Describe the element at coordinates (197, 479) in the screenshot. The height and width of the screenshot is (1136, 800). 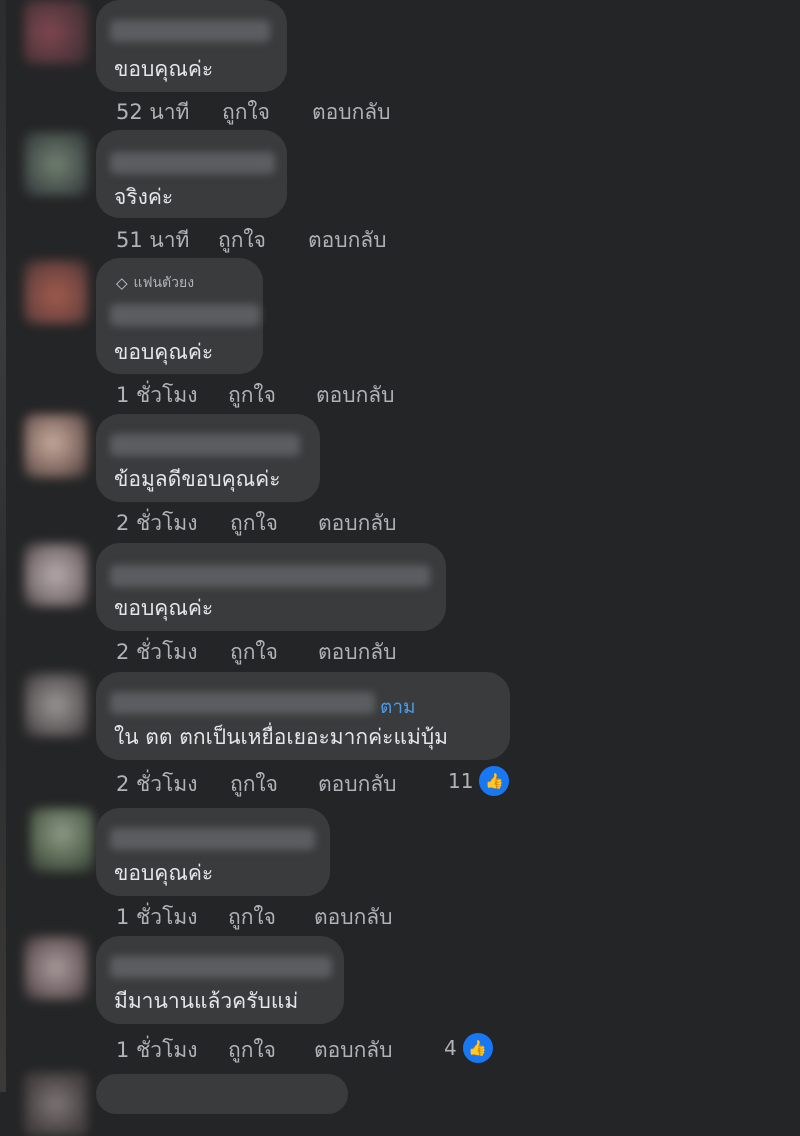
I see `comment-text: ข้อมูลดีขอบคุณค่ะ` at that location.